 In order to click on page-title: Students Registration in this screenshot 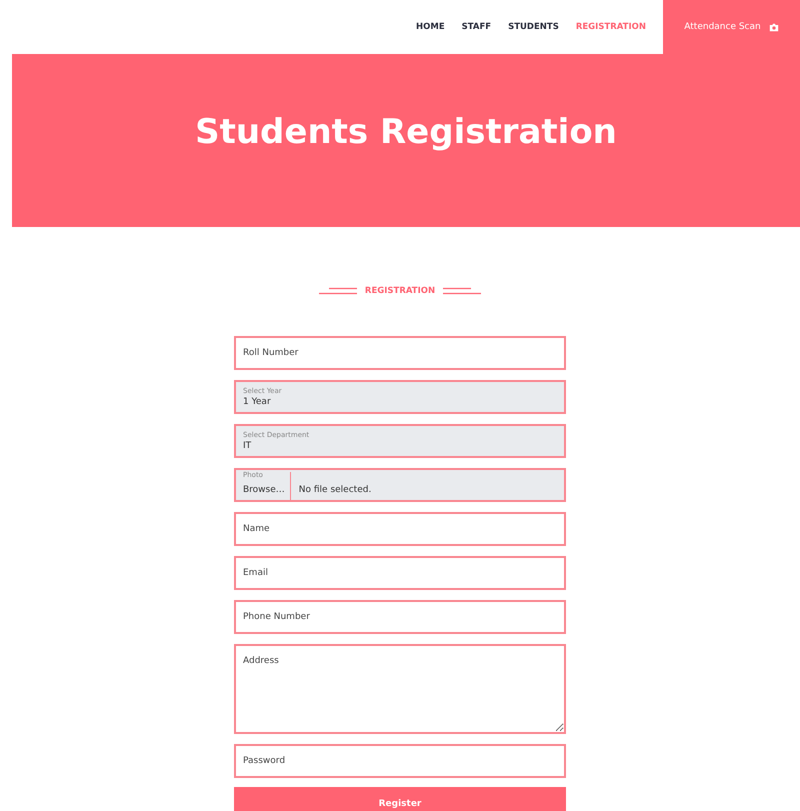, I will do `click(406, 132)`.